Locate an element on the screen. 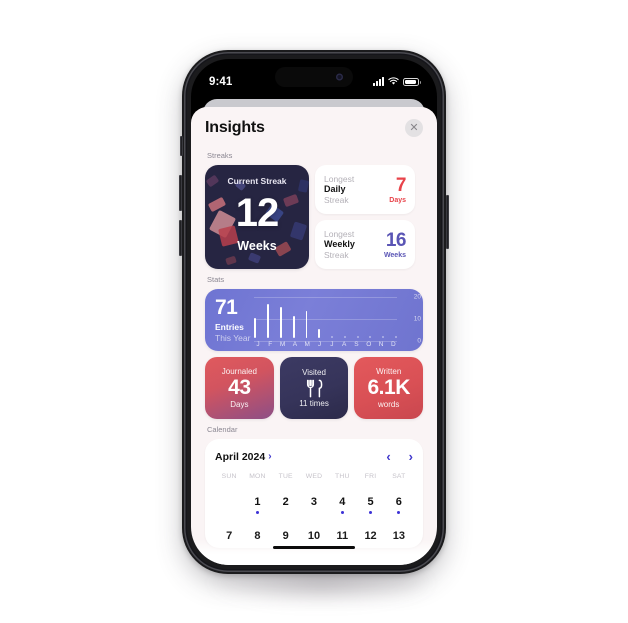  calendar-day-number: 11 is located at coordinates (342, 536).